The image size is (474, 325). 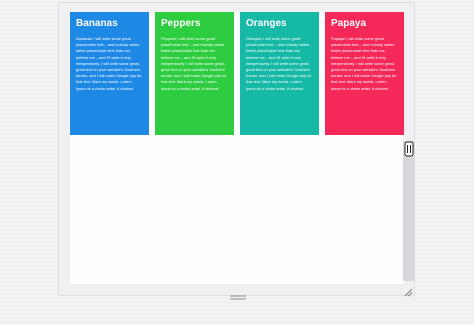 I want to click on card-title: Papaya, so click(x=349, y=23).